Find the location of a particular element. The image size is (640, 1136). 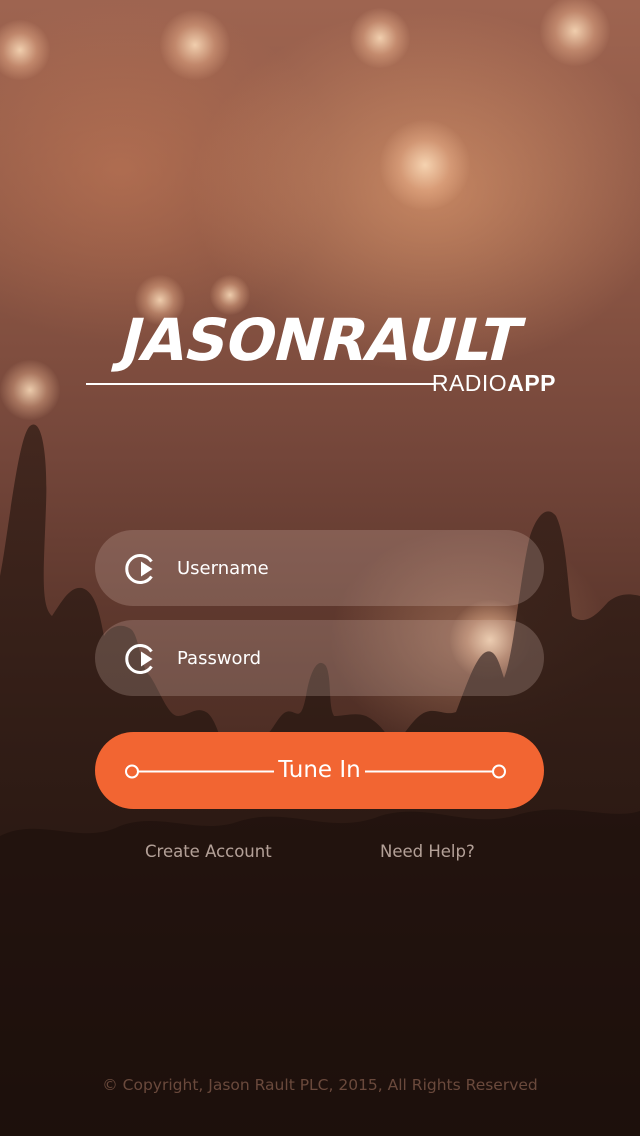

logo-title: JASONRAULT is located at coordinates (321, 340).